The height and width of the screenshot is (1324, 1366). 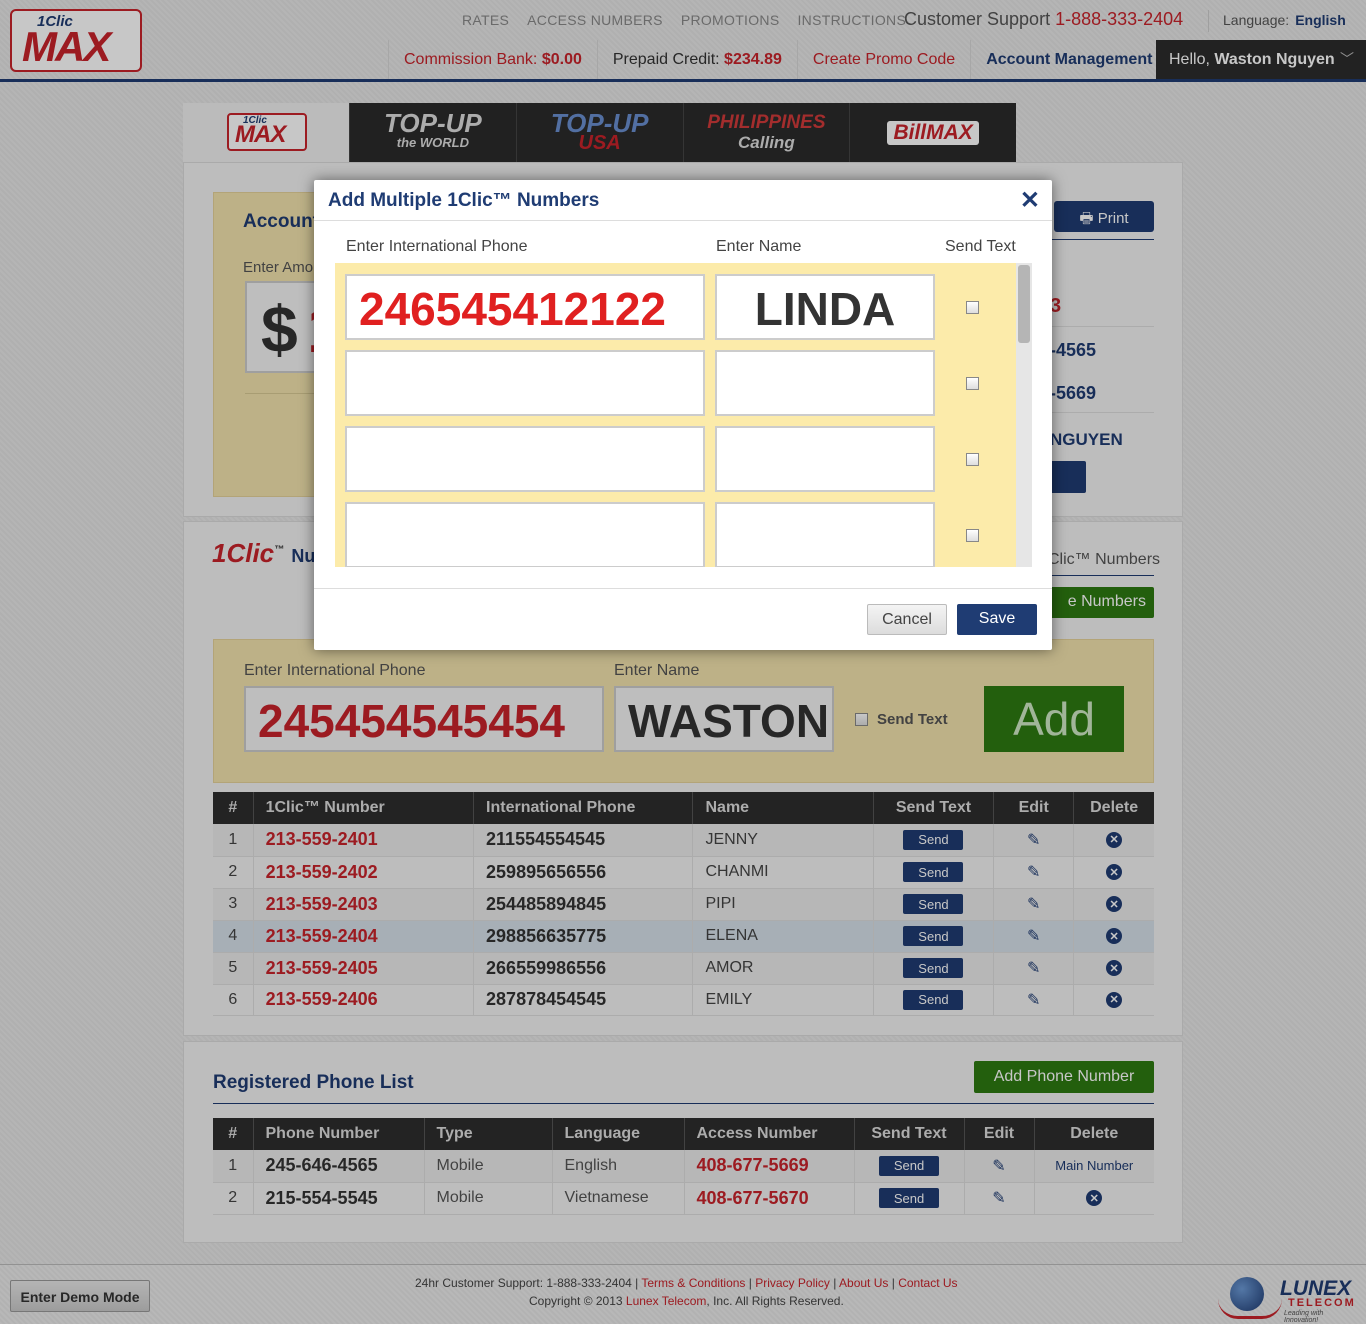 What do you see at coordinates (759, 246) in the screenshot?
I see `modal-name-header: Enter Name` at bounding box center [759, 246].